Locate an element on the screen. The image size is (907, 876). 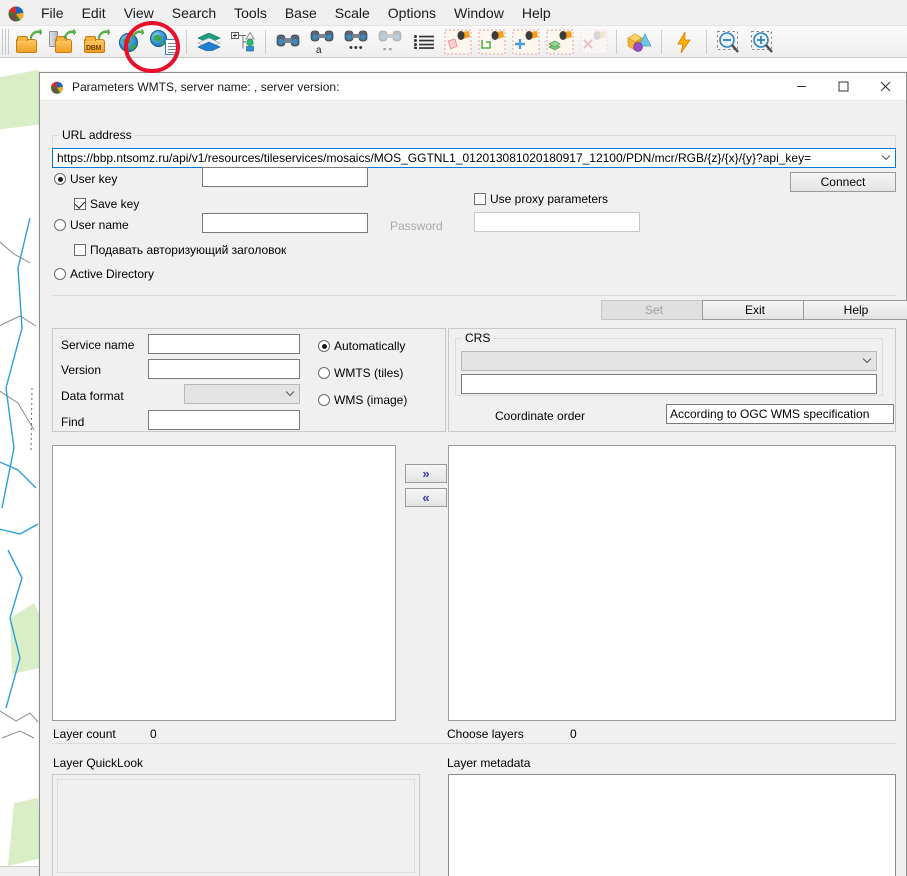
toolbar-zoom-in-button is located at coordinates (763, 42).